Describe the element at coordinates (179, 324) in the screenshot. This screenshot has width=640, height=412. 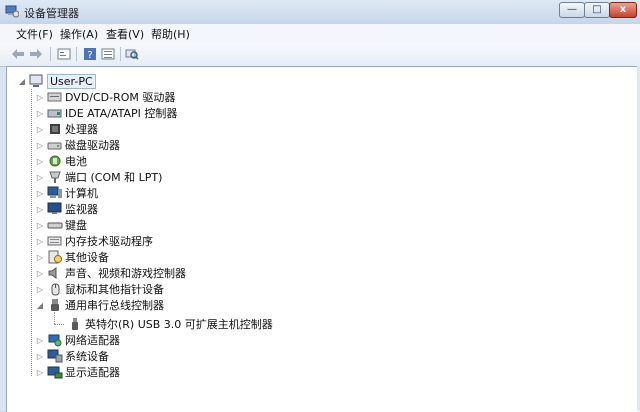
I see `tree-item-label: 英特尔(R) USB 3.0 可扩展主机控制器` at that location.